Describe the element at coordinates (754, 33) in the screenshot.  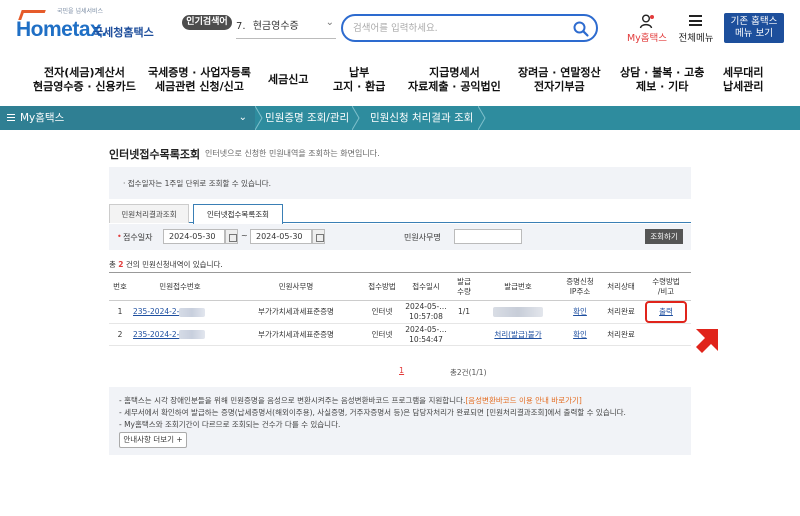
I see `legacy-menu-line2: 메뉴 보기` at that location.